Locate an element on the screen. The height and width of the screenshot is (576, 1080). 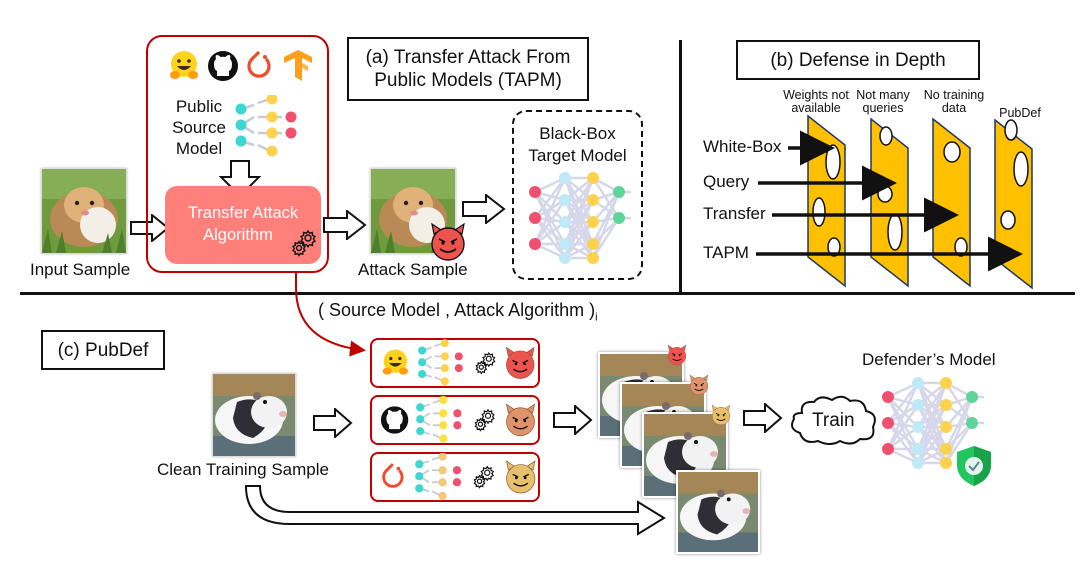
input-sample-image is located at coordinates (84, 211).